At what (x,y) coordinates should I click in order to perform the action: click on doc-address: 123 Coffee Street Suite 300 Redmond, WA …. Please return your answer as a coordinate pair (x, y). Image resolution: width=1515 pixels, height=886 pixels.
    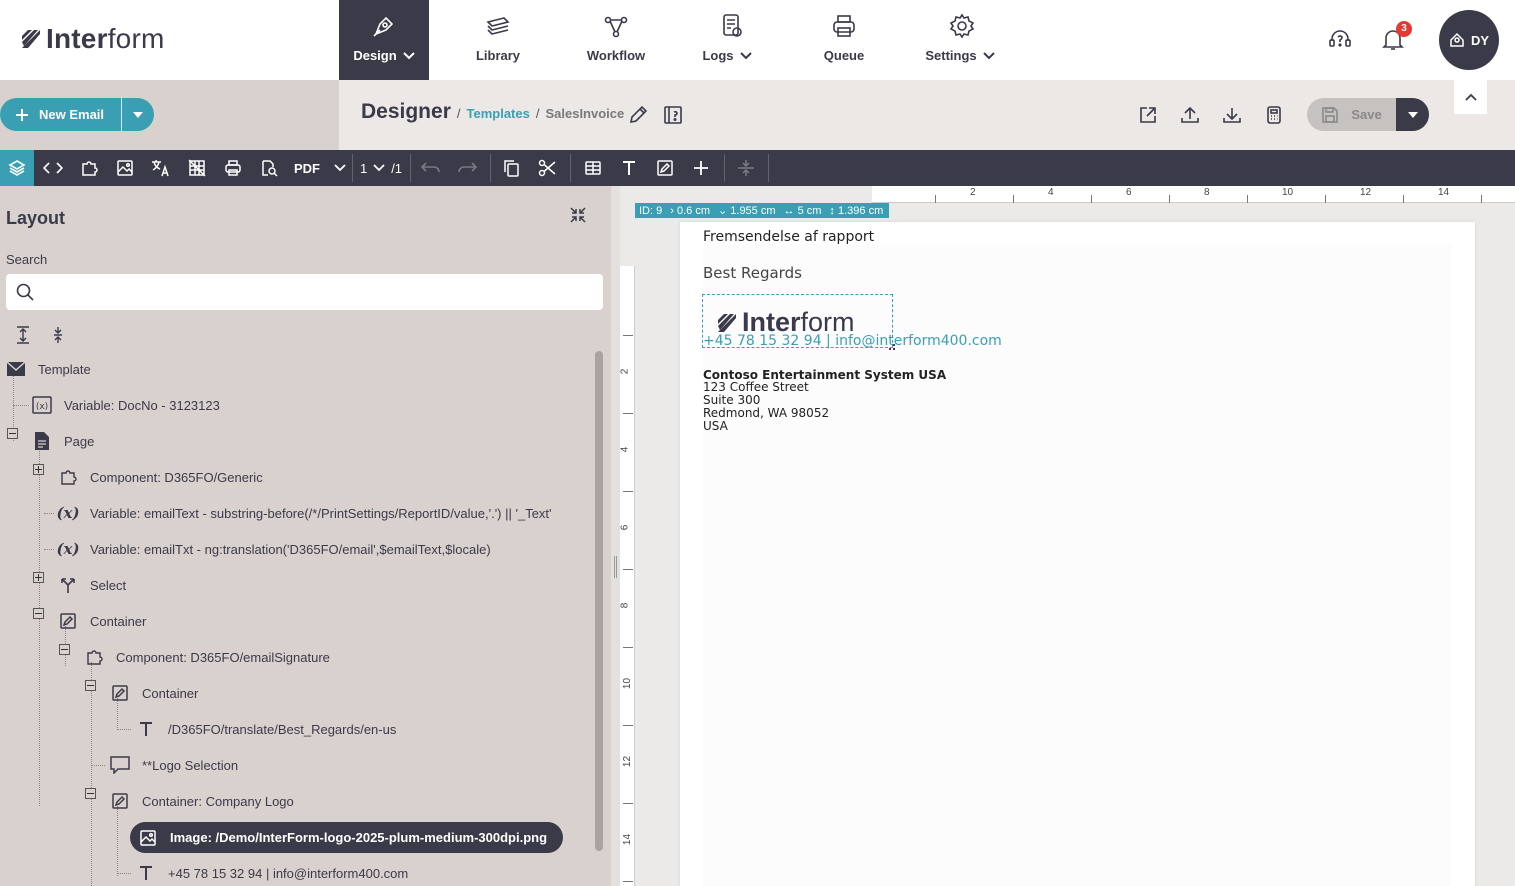
    Looking at the image, I should click on (766, 407).